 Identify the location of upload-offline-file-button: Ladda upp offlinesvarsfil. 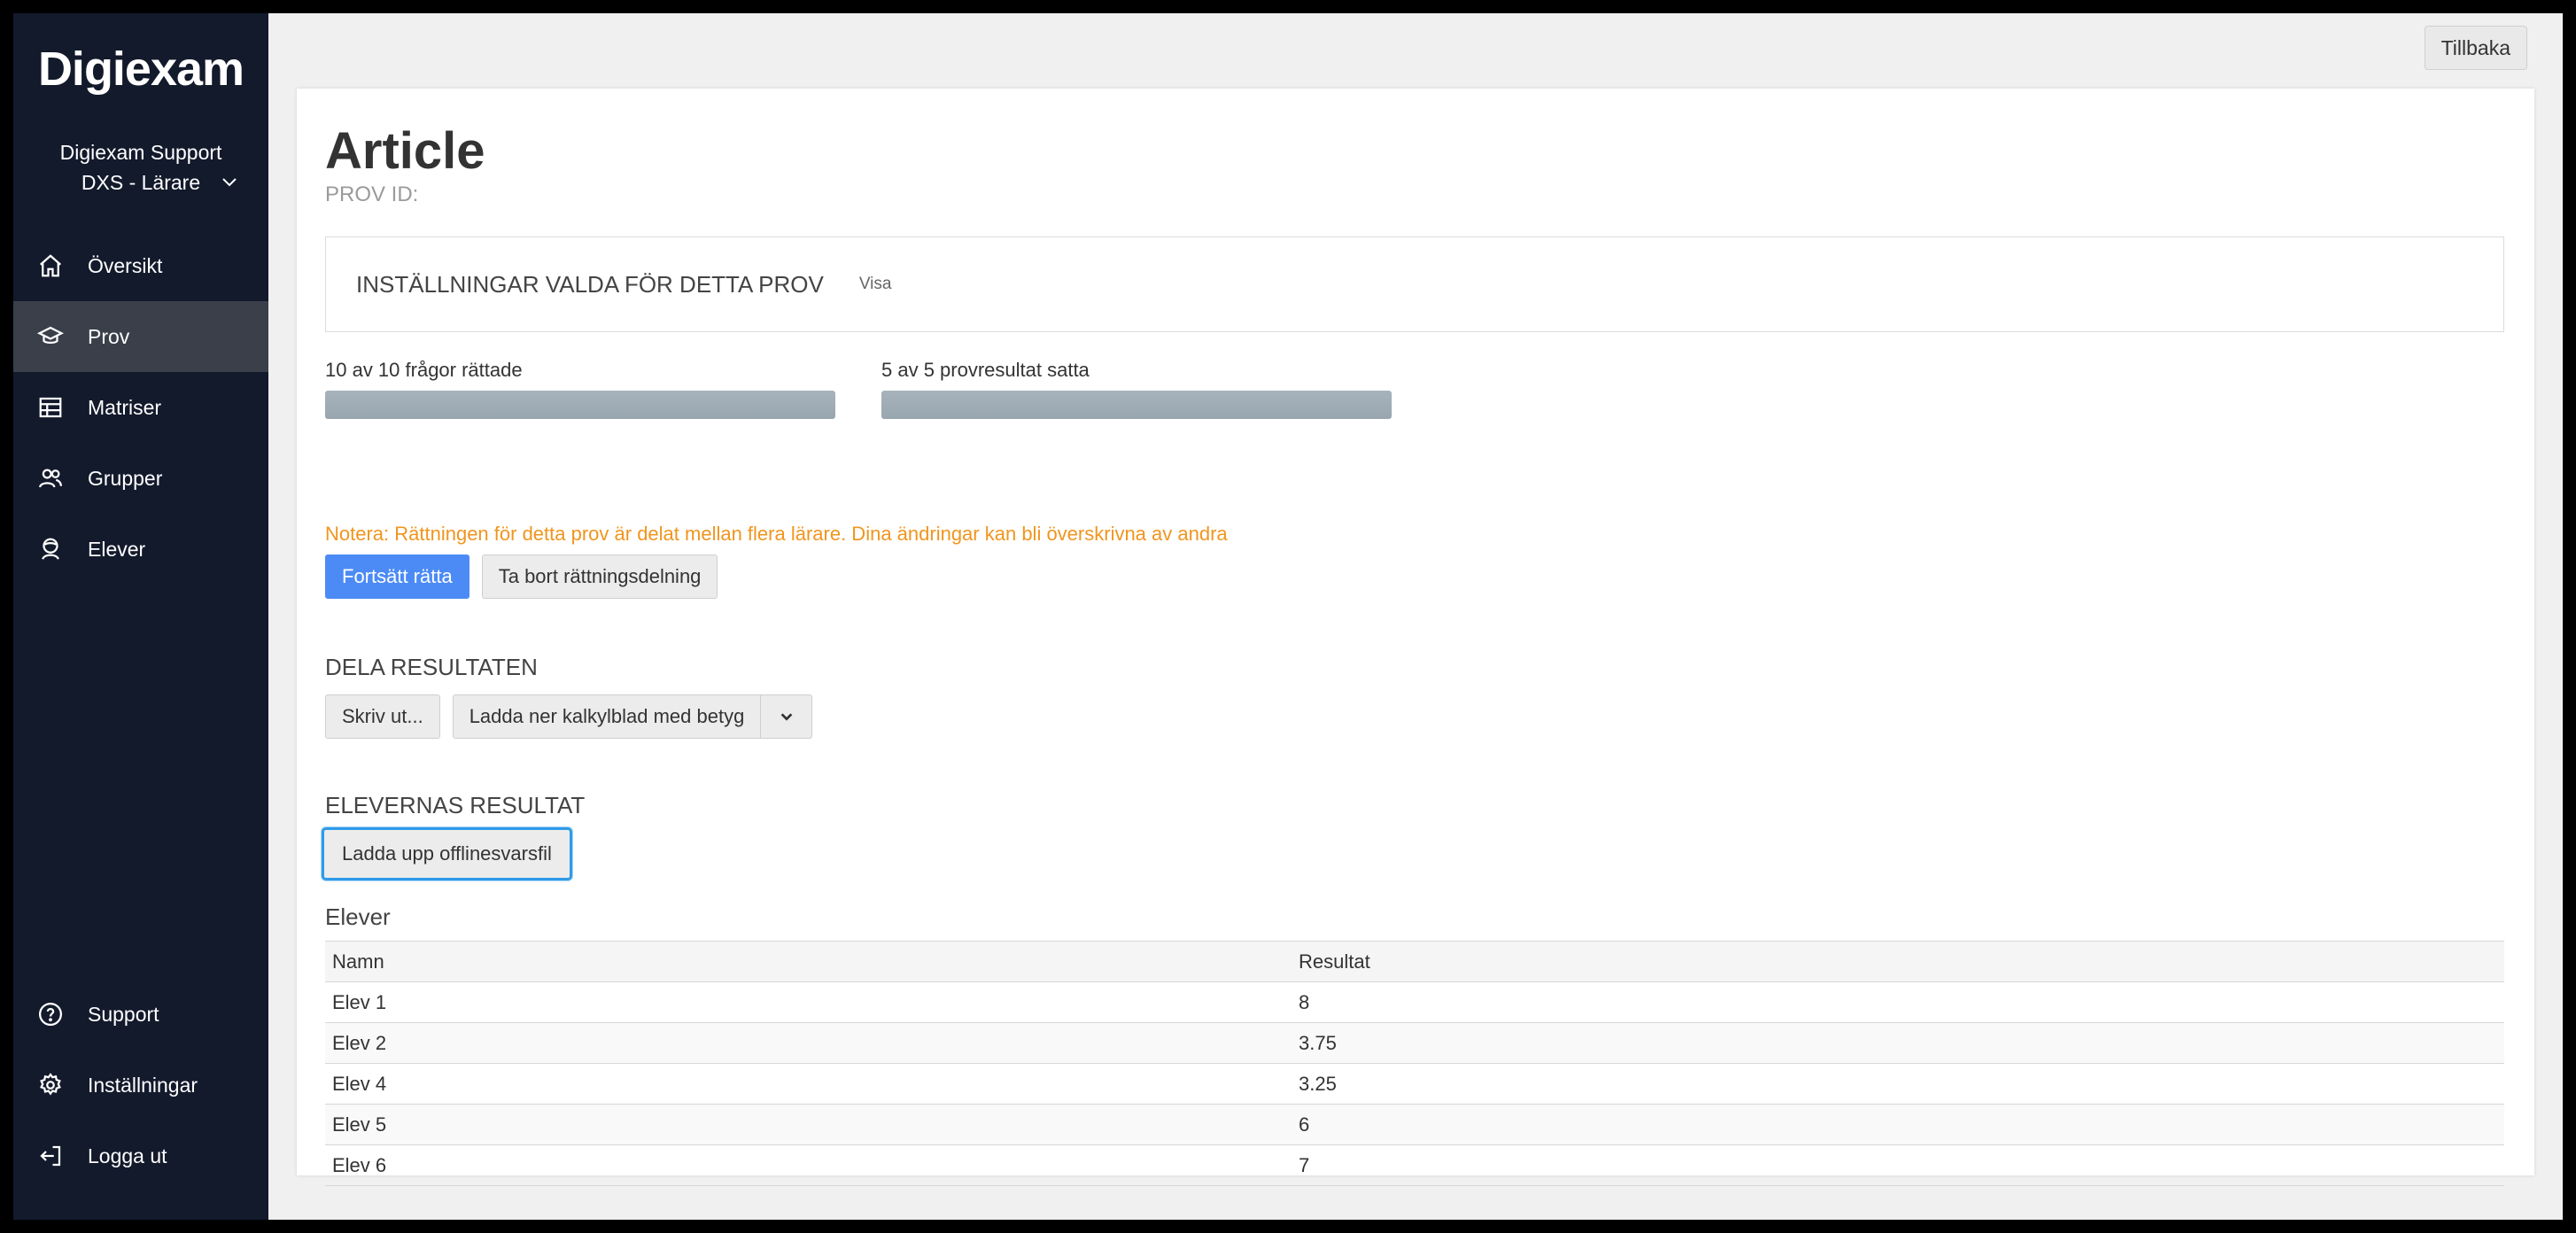
(447, 853).